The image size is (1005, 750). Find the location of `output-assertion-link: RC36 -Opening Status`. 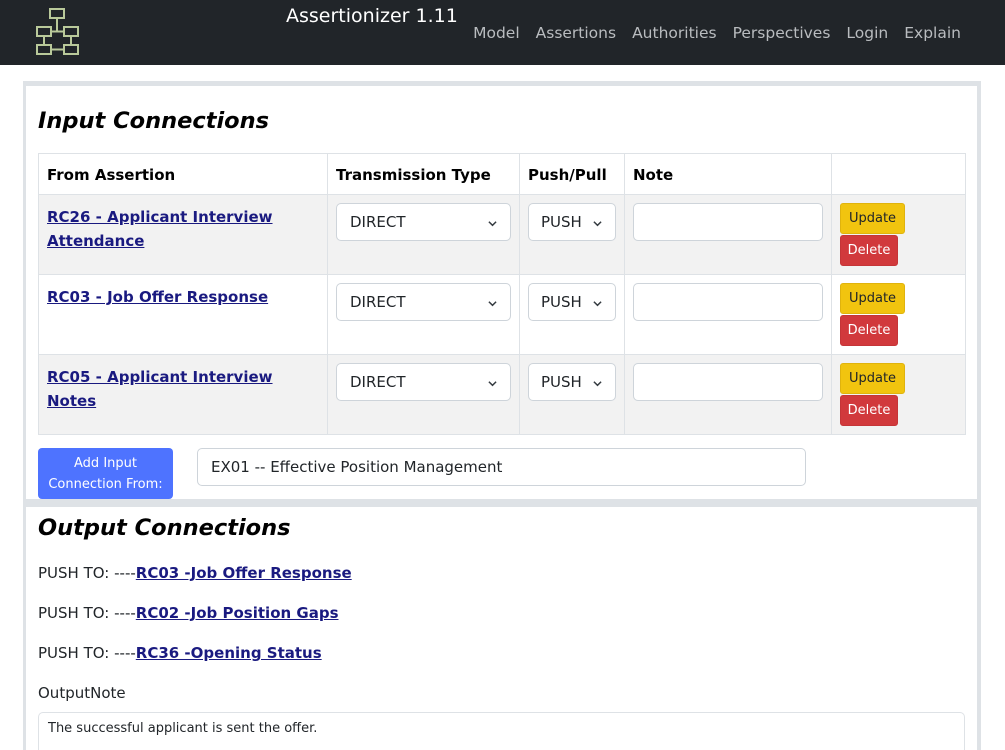

output-assertion-link: RC36 -Opening Status is located at coordinates (229, 653).